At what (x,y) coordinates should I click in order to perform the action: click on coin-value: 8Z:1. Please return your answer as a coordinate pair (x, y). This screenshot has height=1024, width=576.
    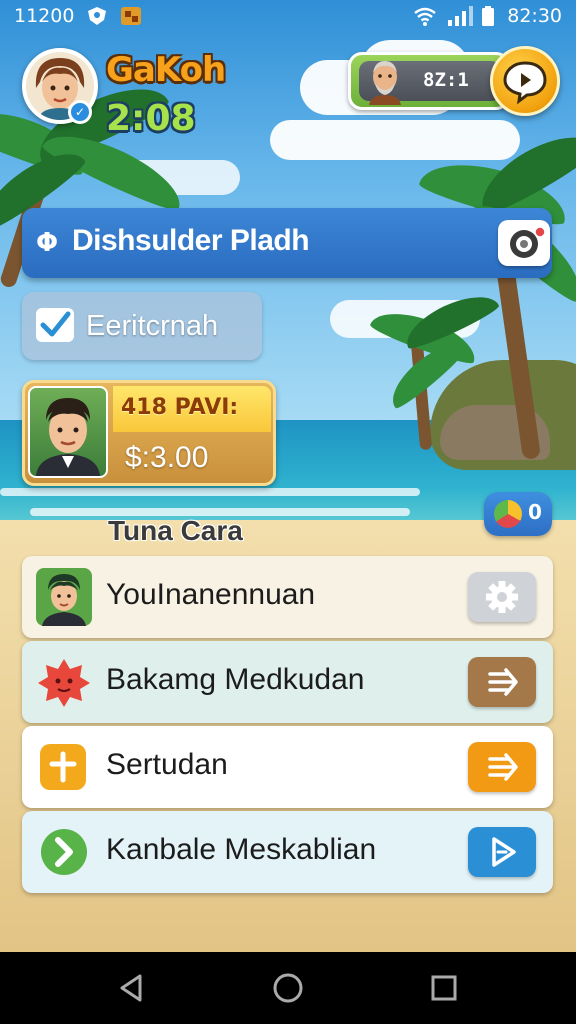
    Looking at the image, I should click on (446, 80).